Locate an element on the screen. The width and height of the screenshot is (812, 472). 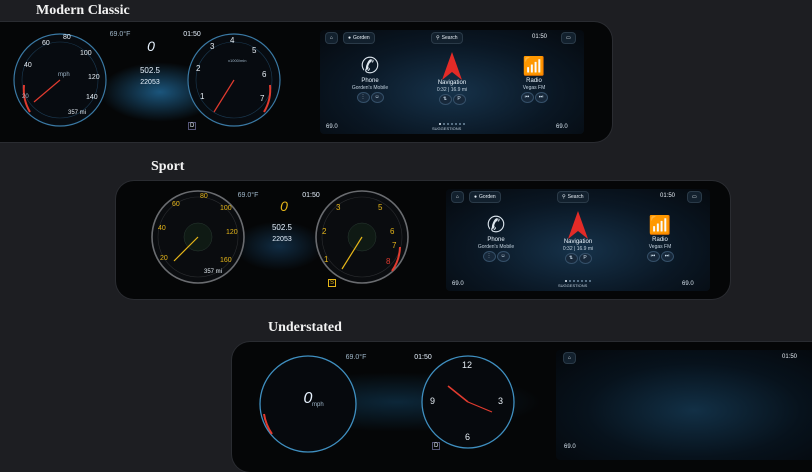
sport-speed-tick-60: 60 is located at coordinates (176, 204).